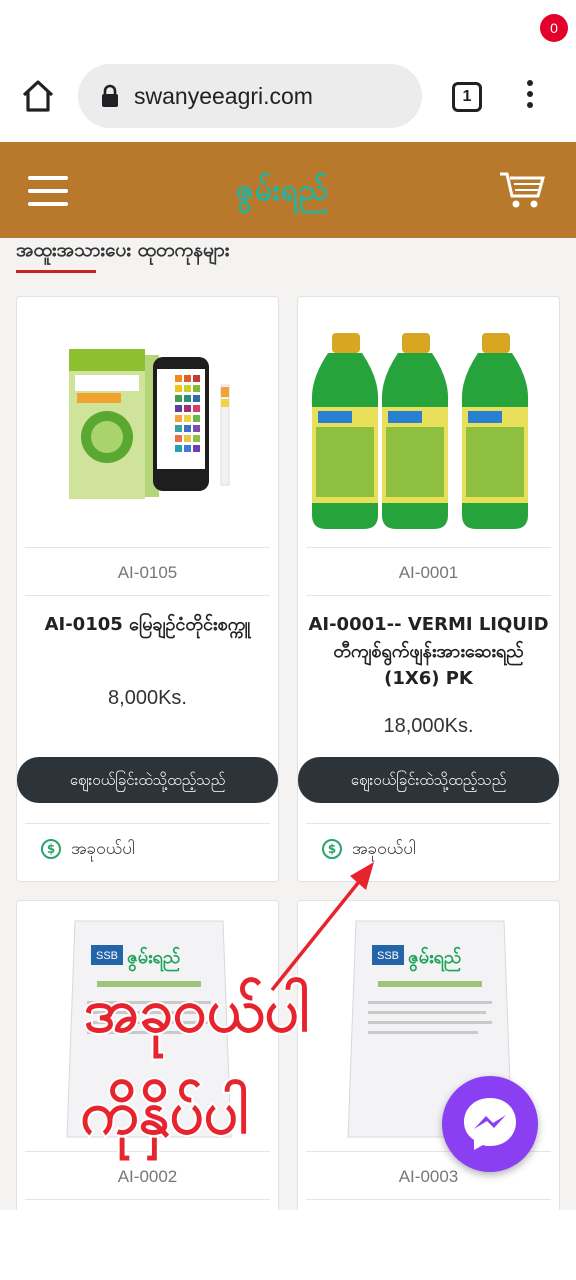 Image resolution: width=576 pixels, height=1280 pixels. What do you see at coordinates (490, 1124) in the screenshot?
I see `messenger-icon` at bounding box center [490, 1124].